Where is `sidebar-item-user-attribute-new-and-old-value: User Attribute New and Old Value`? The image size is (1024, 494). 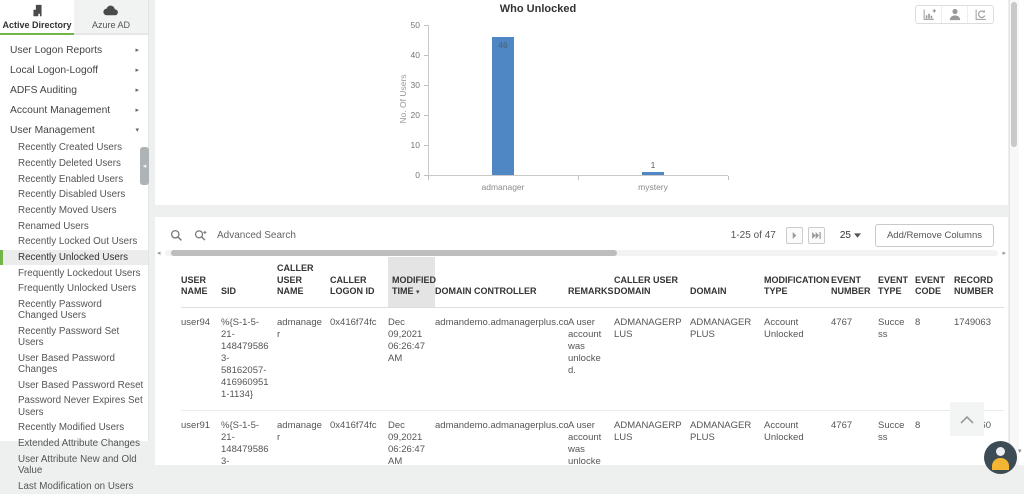 sidebar-item-user-attribute-new-and-old-value: User Attribute New and Old Value is located at coordinates (74, 465).